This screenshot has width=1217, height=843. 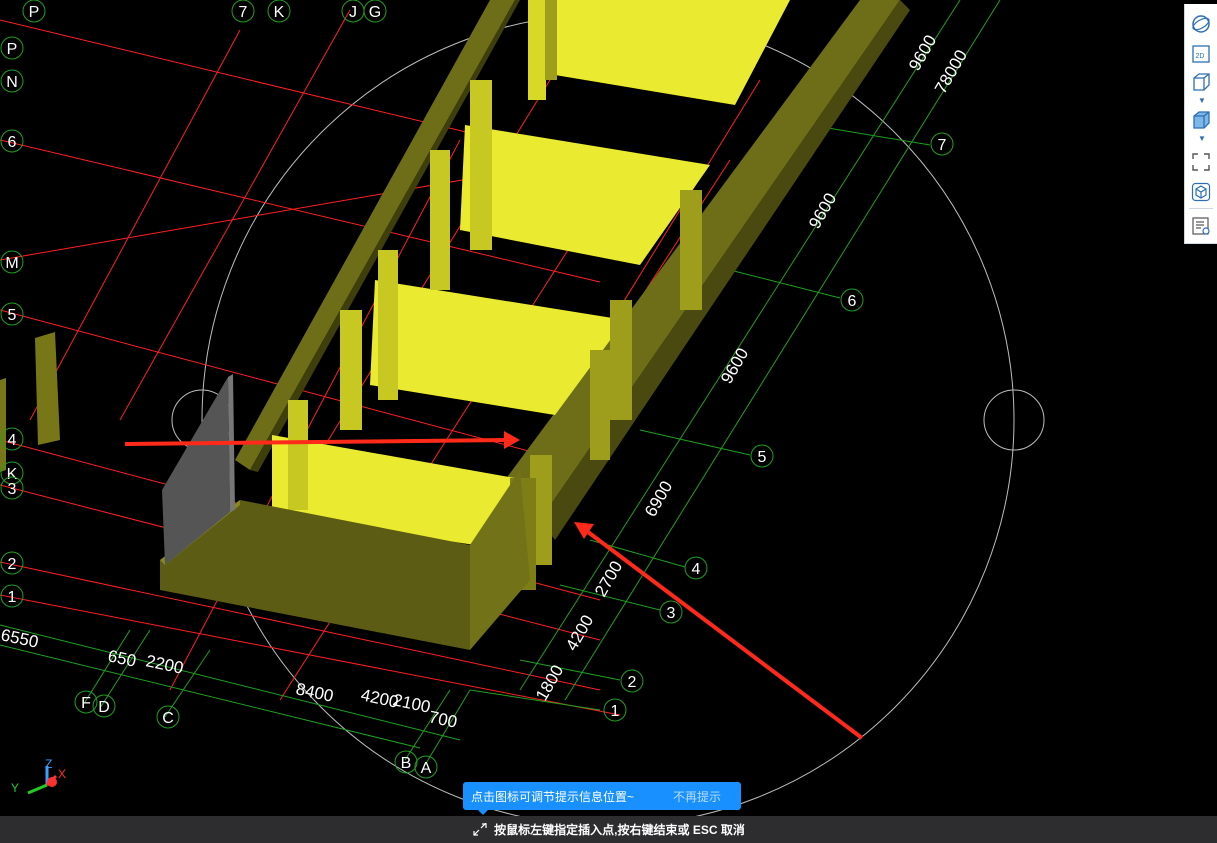 What do you see at coordinates (553, 796) in the screenshot?
I see `hint-message: 点击图标可调节提示信息位置~` at bounding box center [553, 796].